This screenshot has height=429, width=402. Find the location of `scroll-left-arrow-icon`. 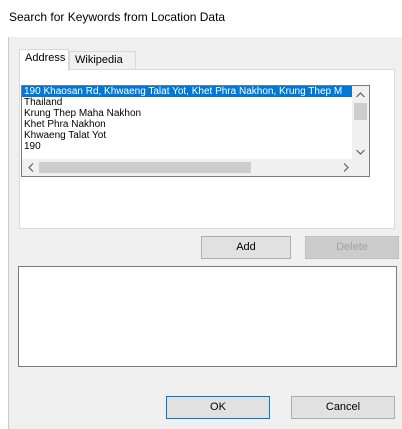

scroll-left-arrow-icon is located at coordinates (30, 167).